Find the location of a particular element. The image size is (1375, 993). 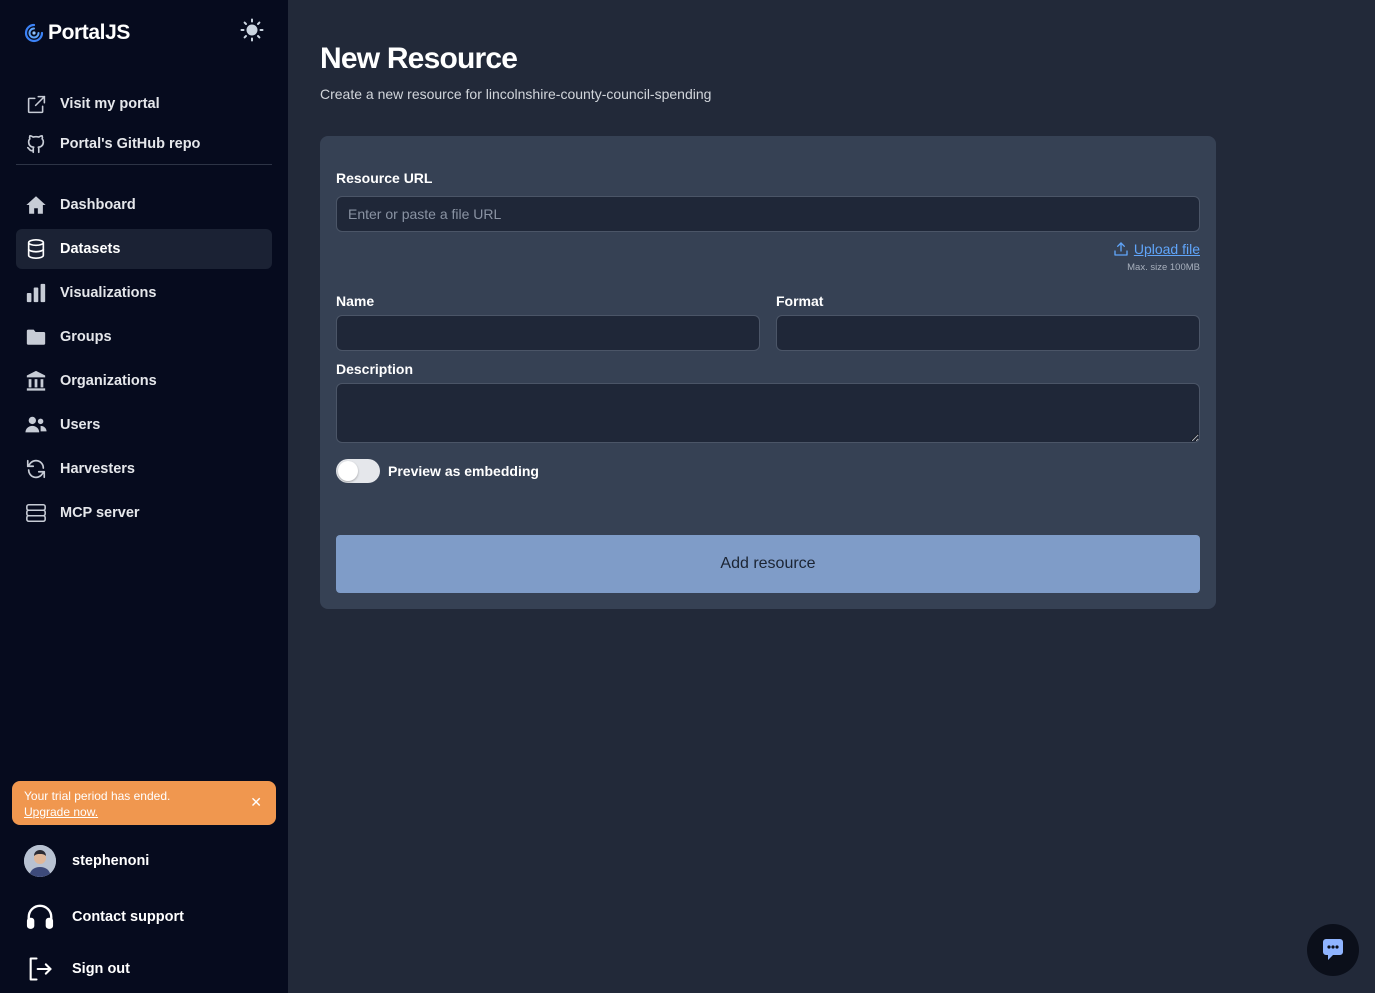

sidebar-item-harvesters: Harvesters is located at coordinates (144, 469).